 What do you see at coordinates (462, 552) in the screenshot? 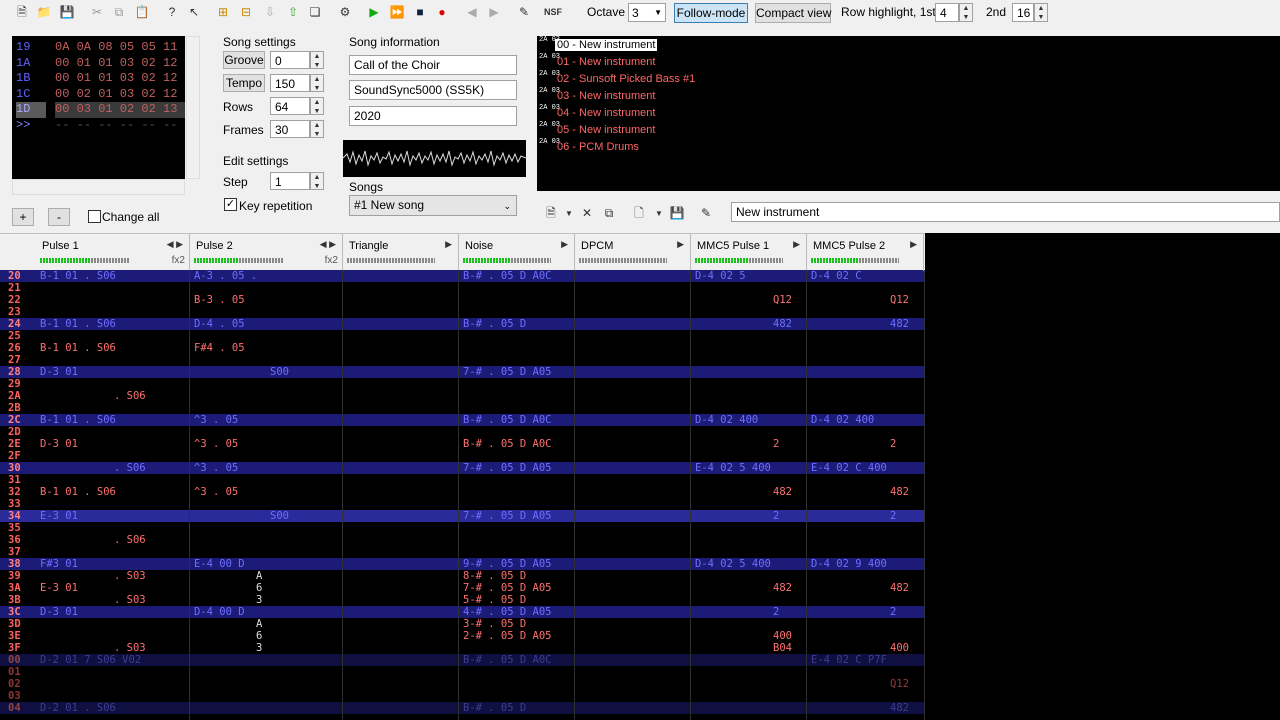
I see `pattern-row: 37` at bounding box center [462, 552].